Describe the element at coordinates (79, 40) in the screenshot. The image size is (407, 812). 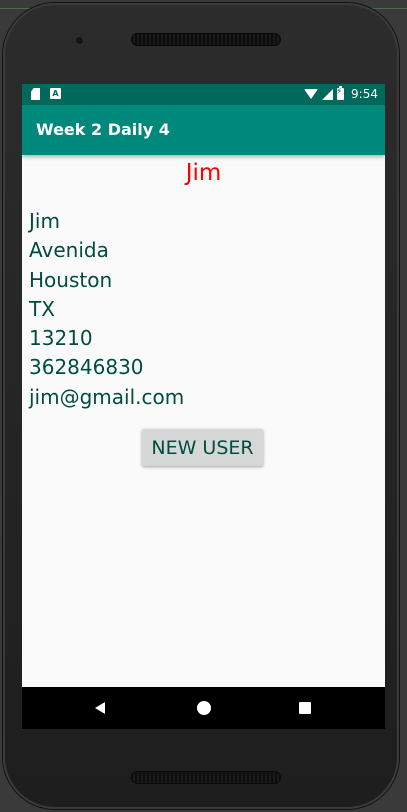
I see `front-camera` at that location.